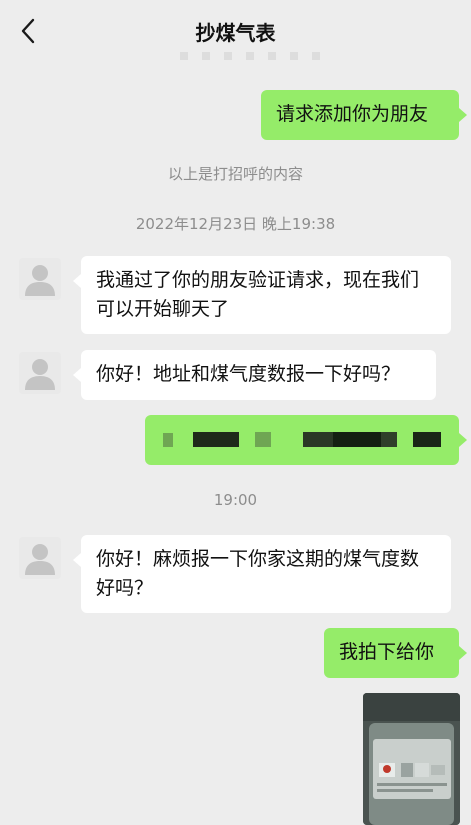 This screenshot has height=825, width=471. I want to click on timestamp: 2022年12月23日 晚上19:38, so click(235, 224).